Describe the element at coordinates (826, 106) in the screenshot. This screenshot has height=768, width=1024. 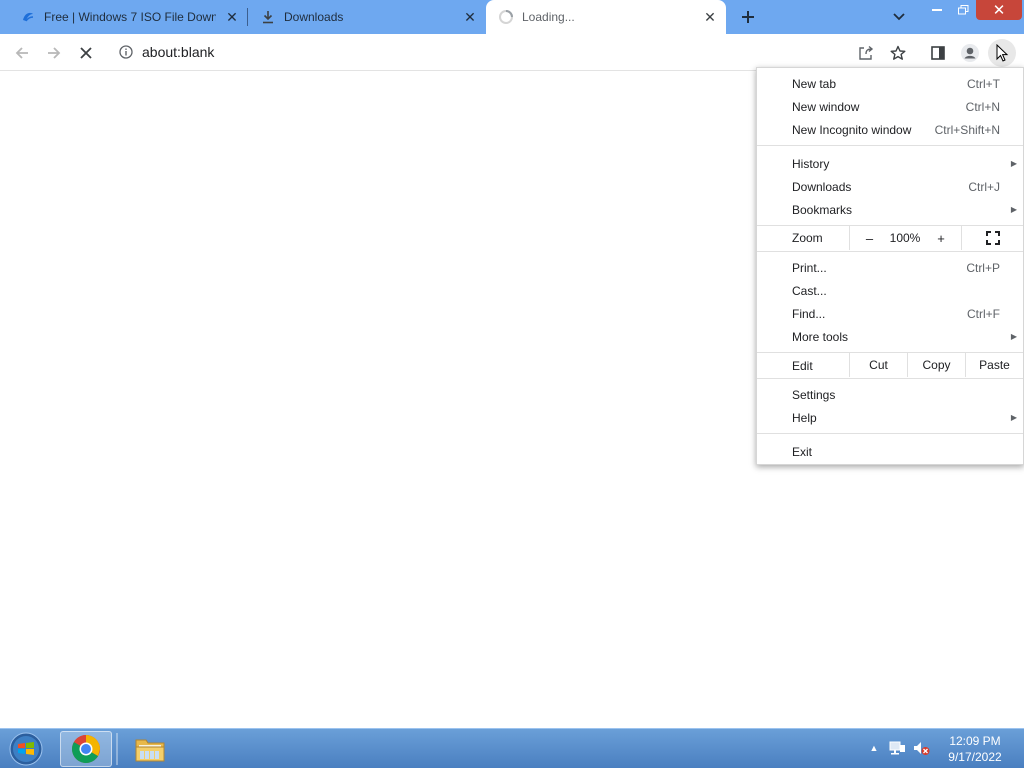
I see `menu-label: New window` at that location.